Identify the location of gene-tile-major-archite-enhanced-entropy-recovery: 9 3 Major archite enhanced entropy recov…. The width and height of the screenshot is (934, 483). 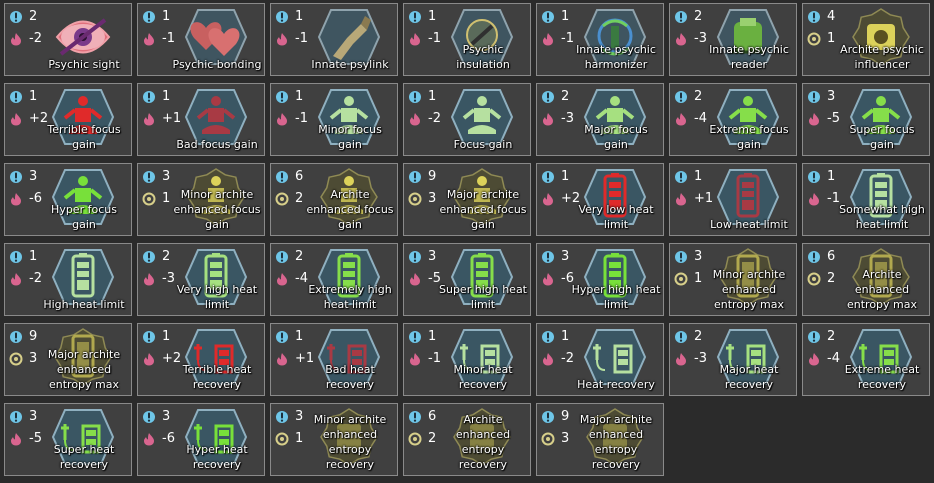
(600, 439).